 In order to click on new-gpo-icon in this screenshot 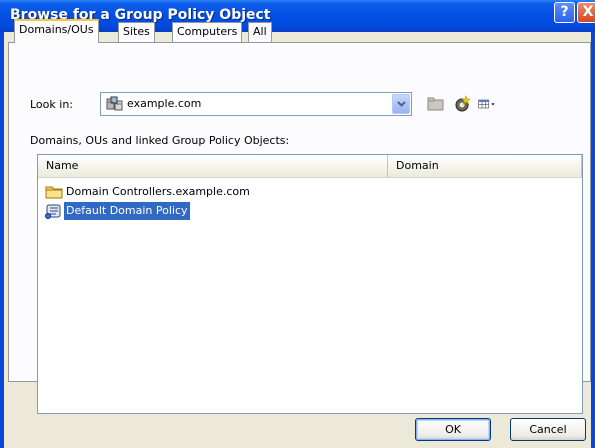, I will do `click(462, 104)`.